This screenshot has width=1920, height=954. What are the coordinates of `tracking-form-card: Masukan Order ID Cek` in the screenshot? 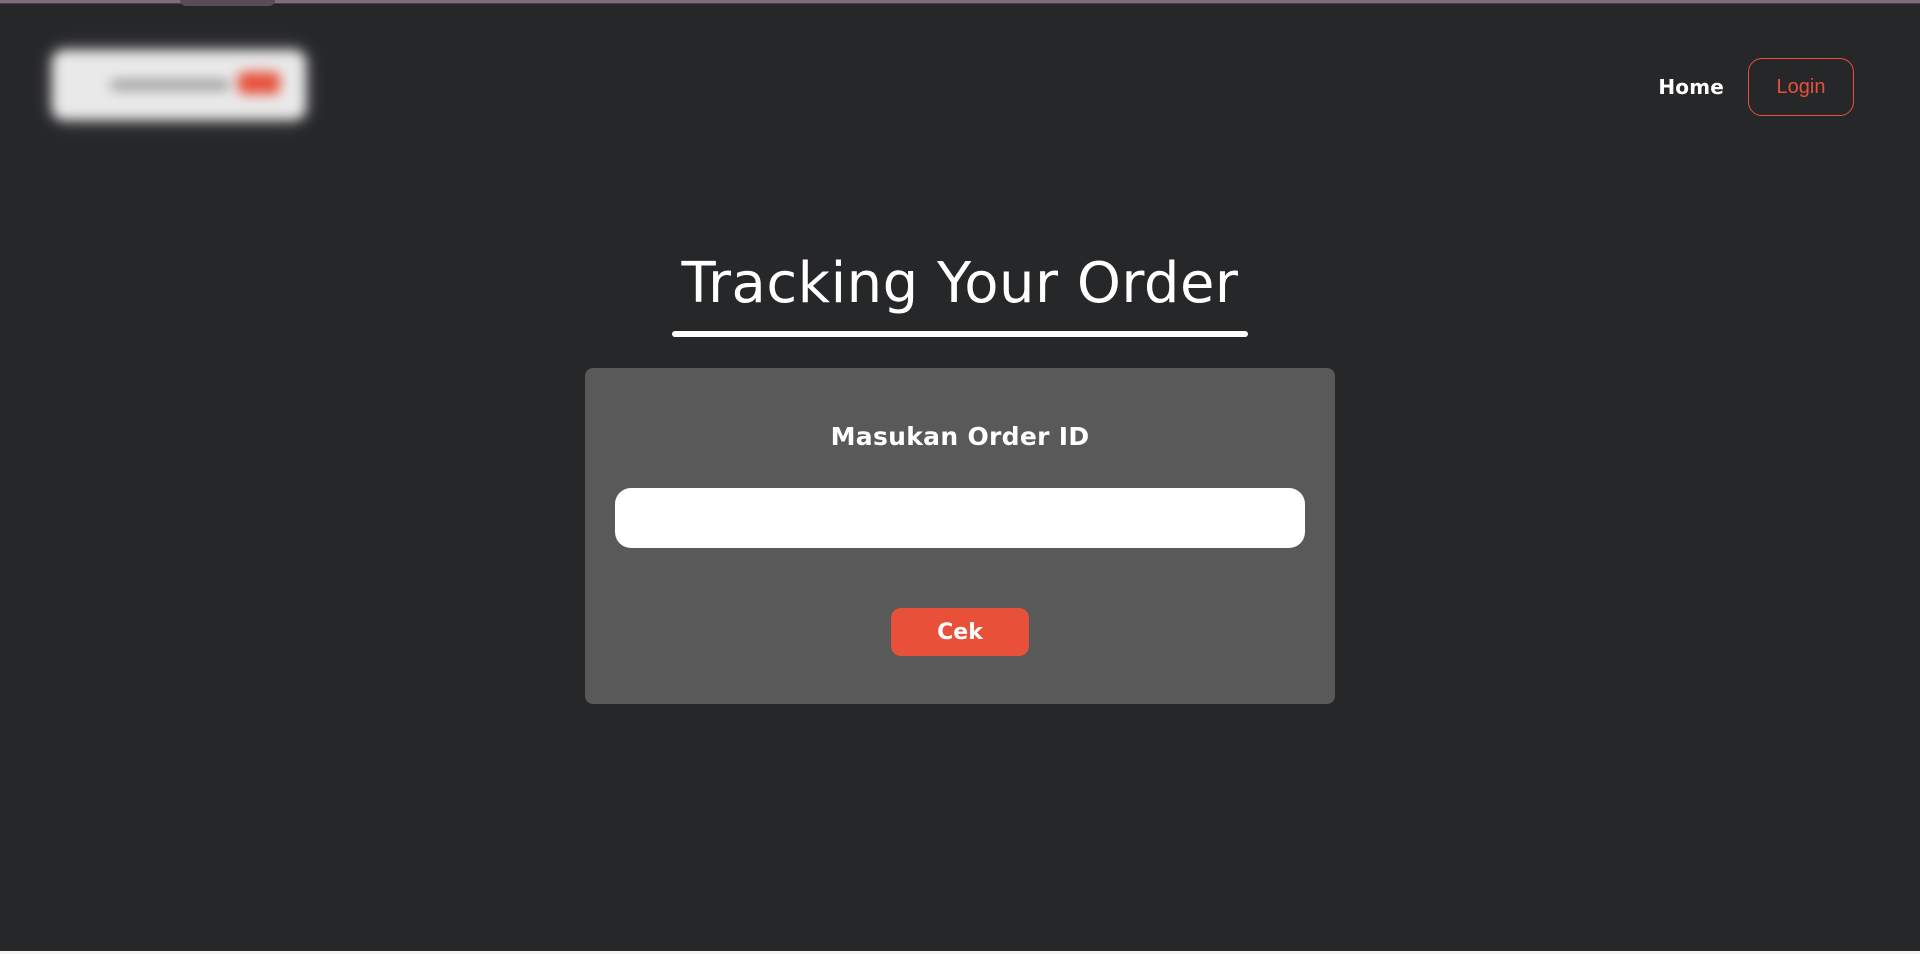 It's located at (960, 536).